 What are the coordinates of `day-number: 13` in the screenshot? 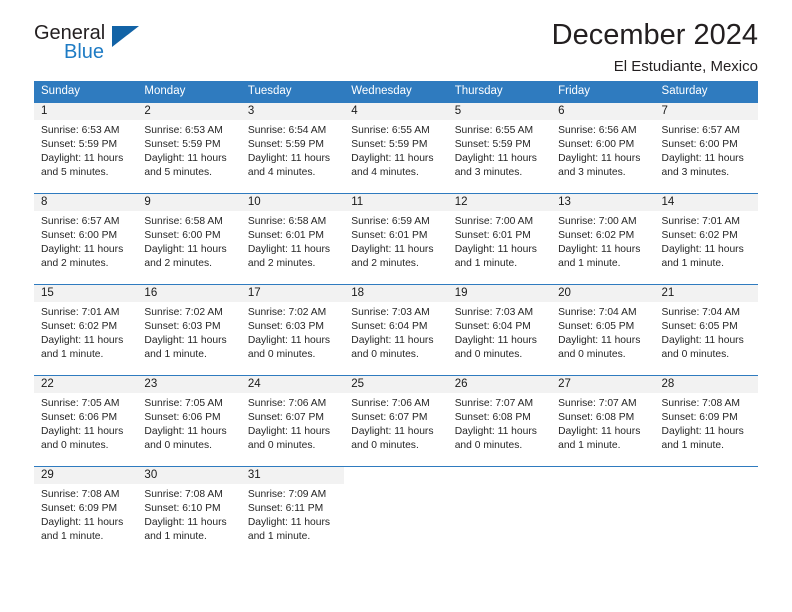 It's located at (603, 202).